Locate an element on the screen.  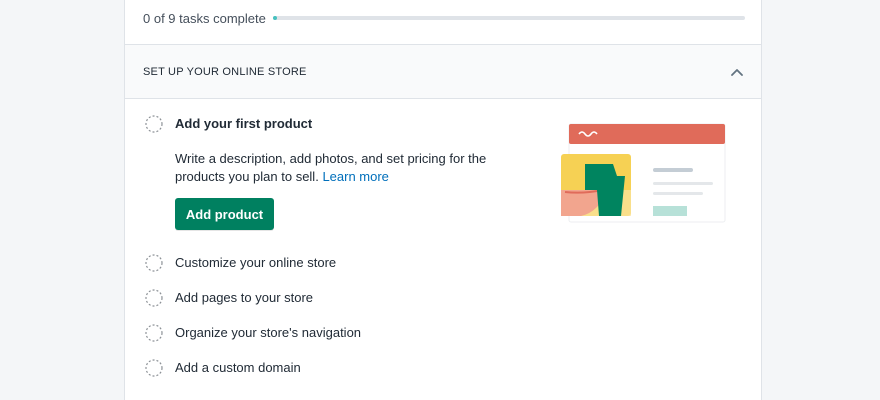
learn-more-link: Learn more is located at coordinates (355, 176).